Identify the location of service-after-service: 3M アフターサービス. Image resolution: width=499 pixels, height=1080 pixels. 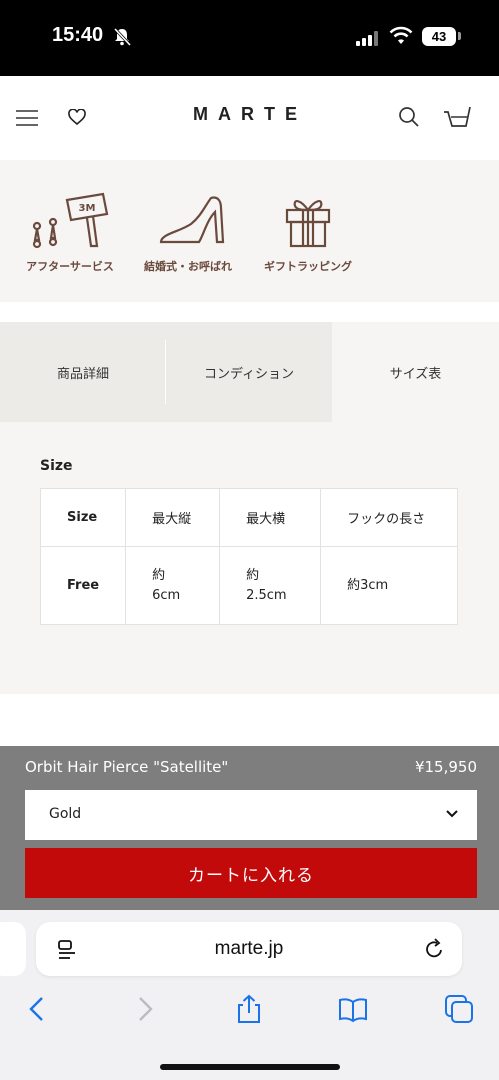
(70, 230).